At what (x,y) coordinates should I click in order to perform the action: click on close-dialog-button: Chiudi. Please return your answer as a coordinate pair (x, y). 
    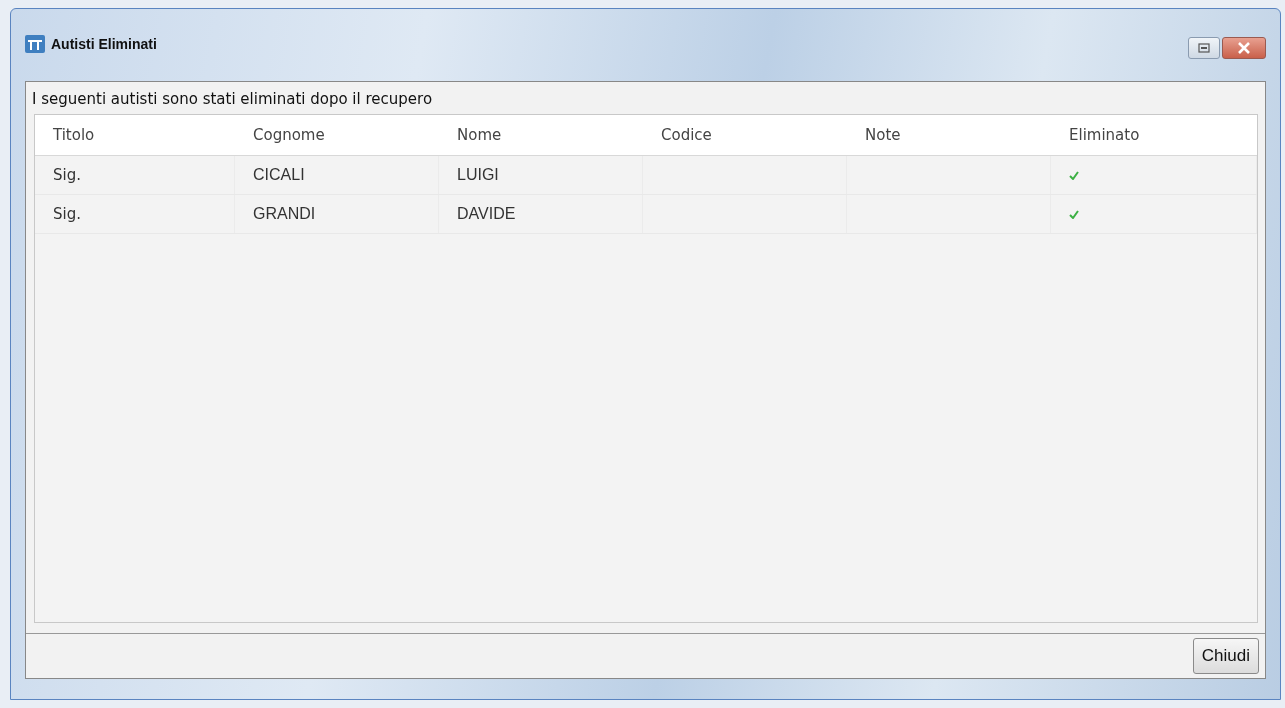
    Looking at the image, I should click on (1225, 656).